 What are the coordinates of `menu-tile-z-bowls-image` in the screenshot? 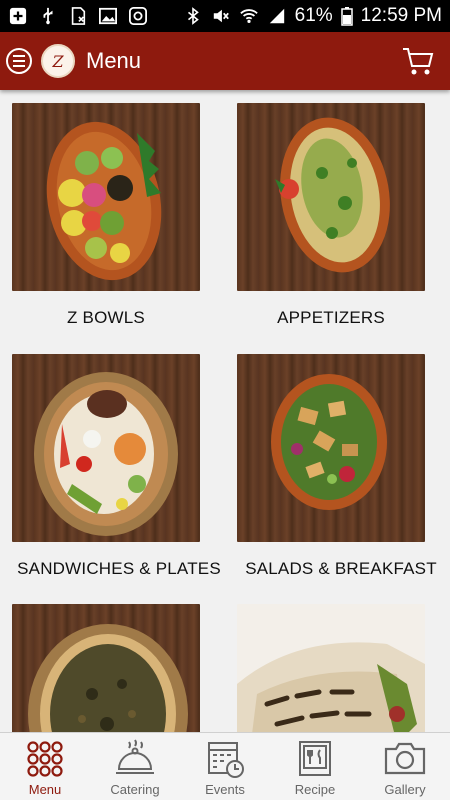 It's located at (106, 197).